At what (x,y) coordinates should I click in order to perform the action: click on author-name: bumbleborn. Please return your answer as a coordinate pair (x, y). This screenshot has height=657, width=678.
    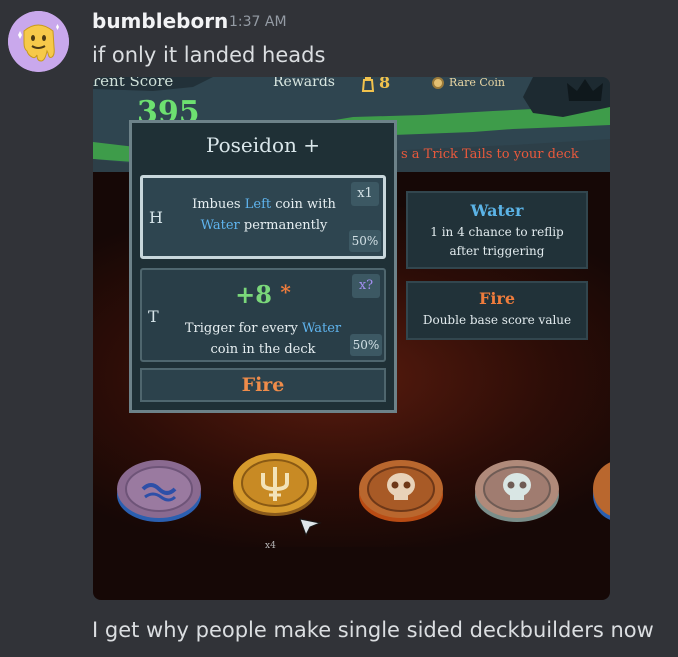
    Looking at the image, I should click on (160, 21).